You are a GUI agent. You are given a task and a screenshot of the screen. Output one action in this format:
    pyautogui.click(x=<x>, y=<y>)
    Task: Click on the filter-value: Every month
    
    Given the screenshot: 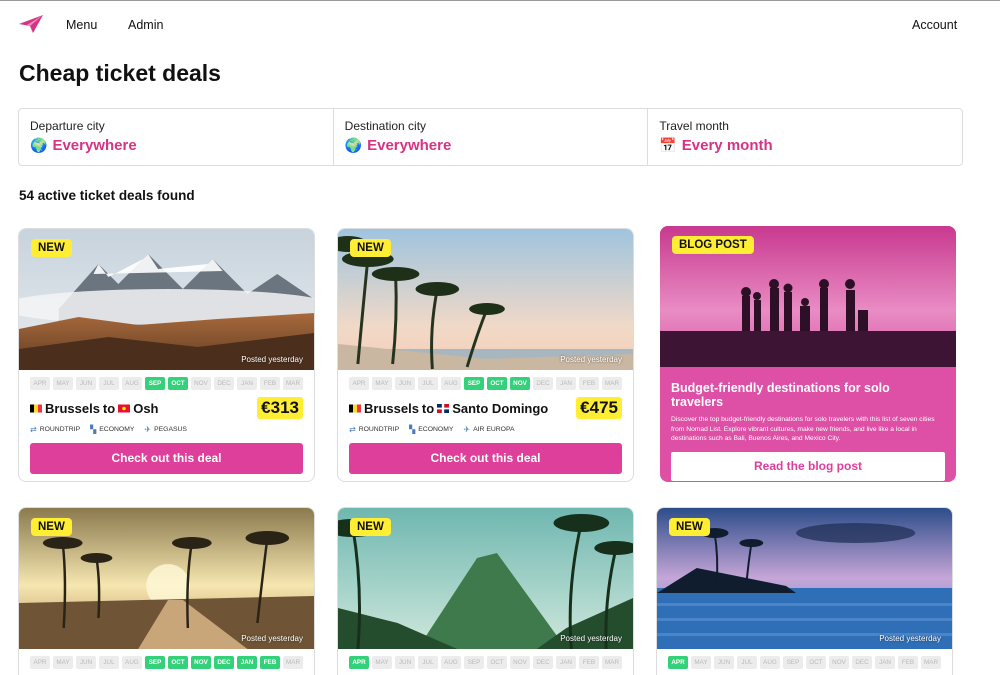 What is the action you would take?
    pyautogui.click(x=727, y=145)
    